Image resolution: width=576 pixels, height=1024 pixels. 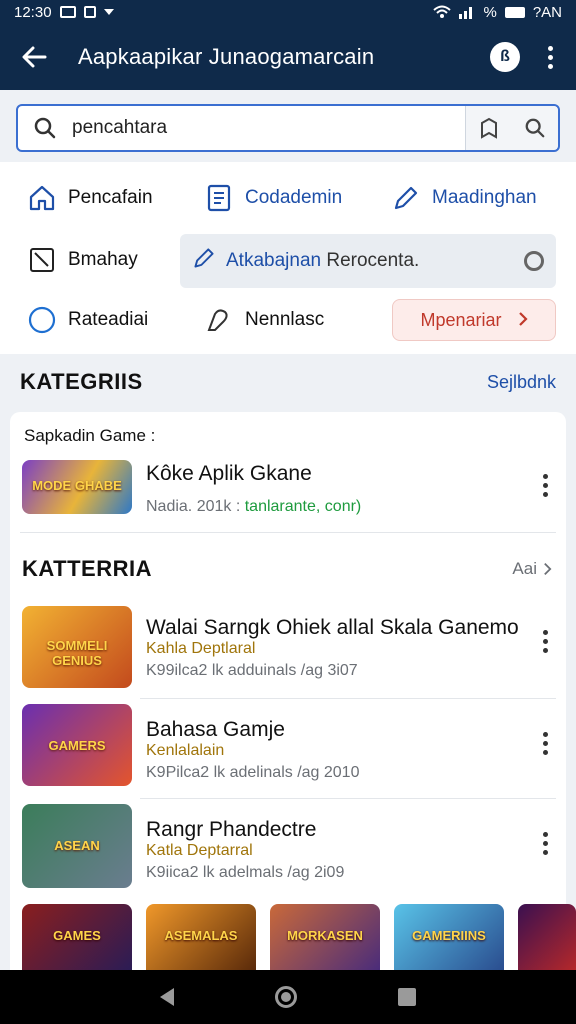 What do you see at coordinates (294, 197) in the screenshot?
I see `quick-item-label: Codademin` at bounding box center [294, 197].